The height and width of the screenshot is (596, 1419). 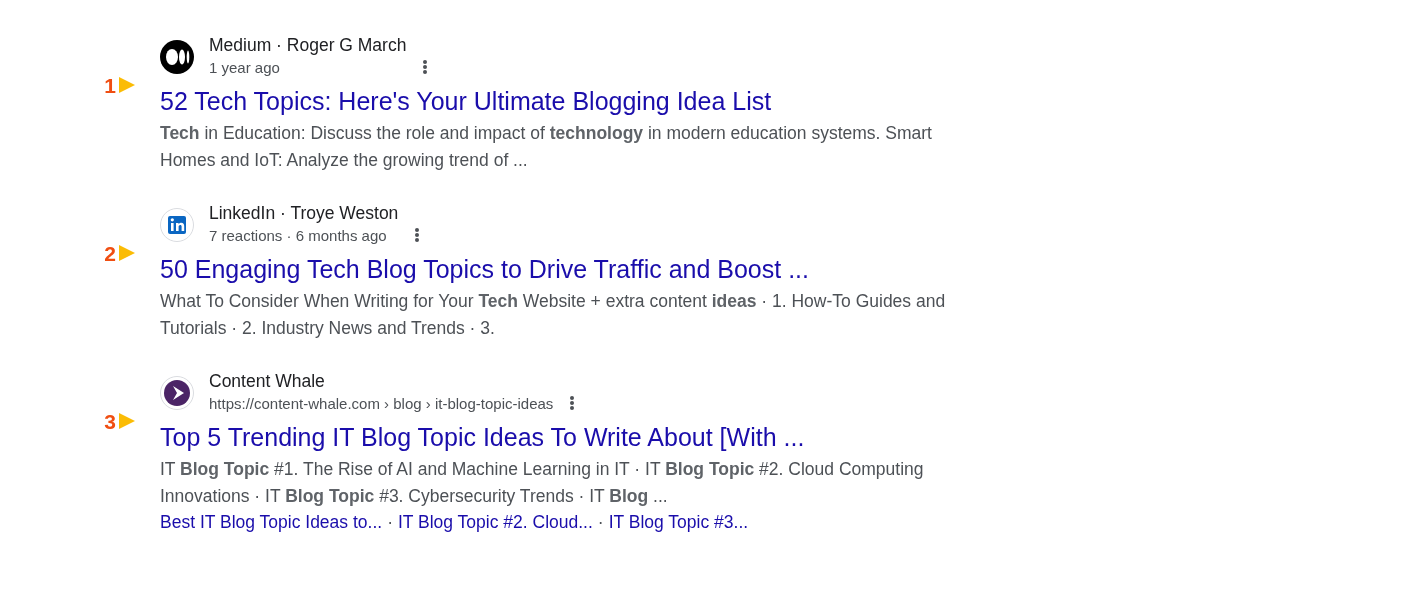 I want to click on result-number: 3, so click(x=110, y=421).